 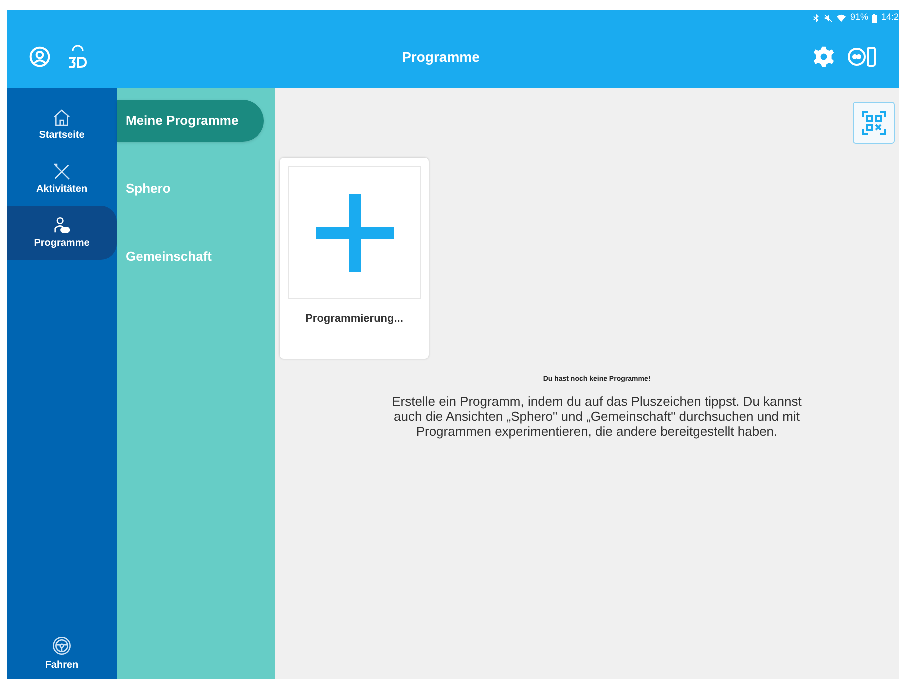 I want to click on clock: 14:2, so click(x=890, y=17).